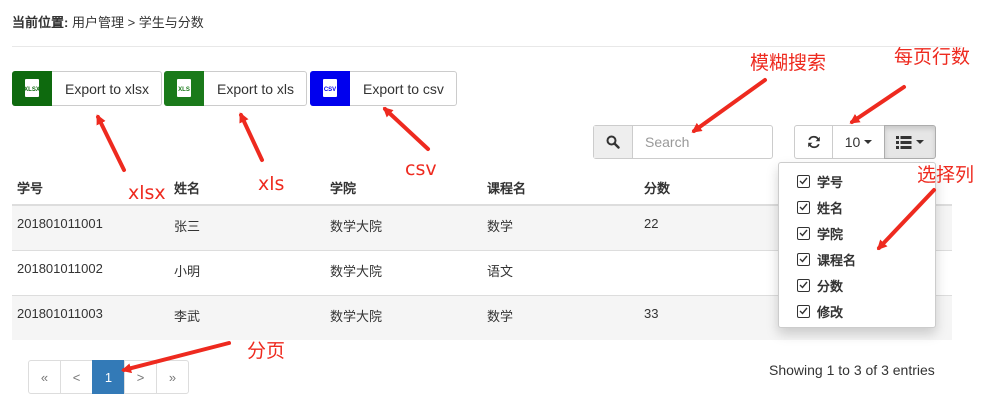 This screenshot has height=407, width=986. I want to click on divider, so click(487, 46).